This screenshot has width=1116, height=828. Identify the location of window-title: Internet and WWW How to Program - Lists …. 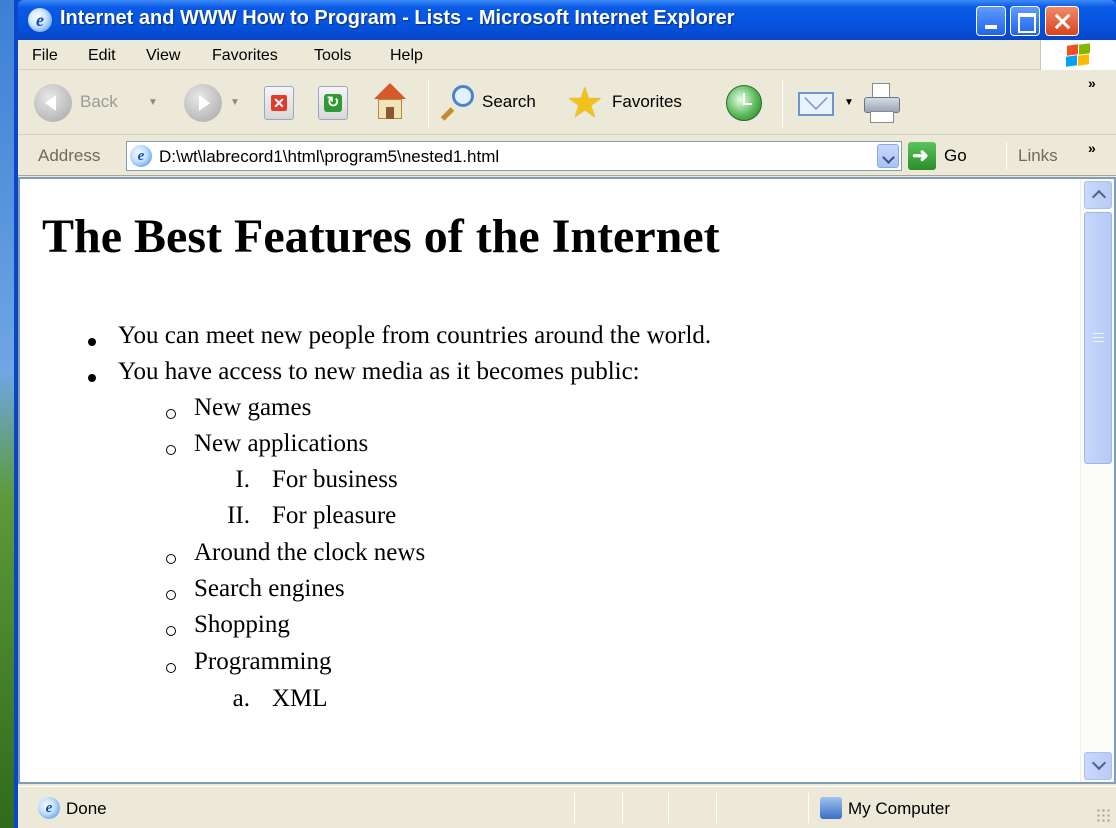
(397, 18).